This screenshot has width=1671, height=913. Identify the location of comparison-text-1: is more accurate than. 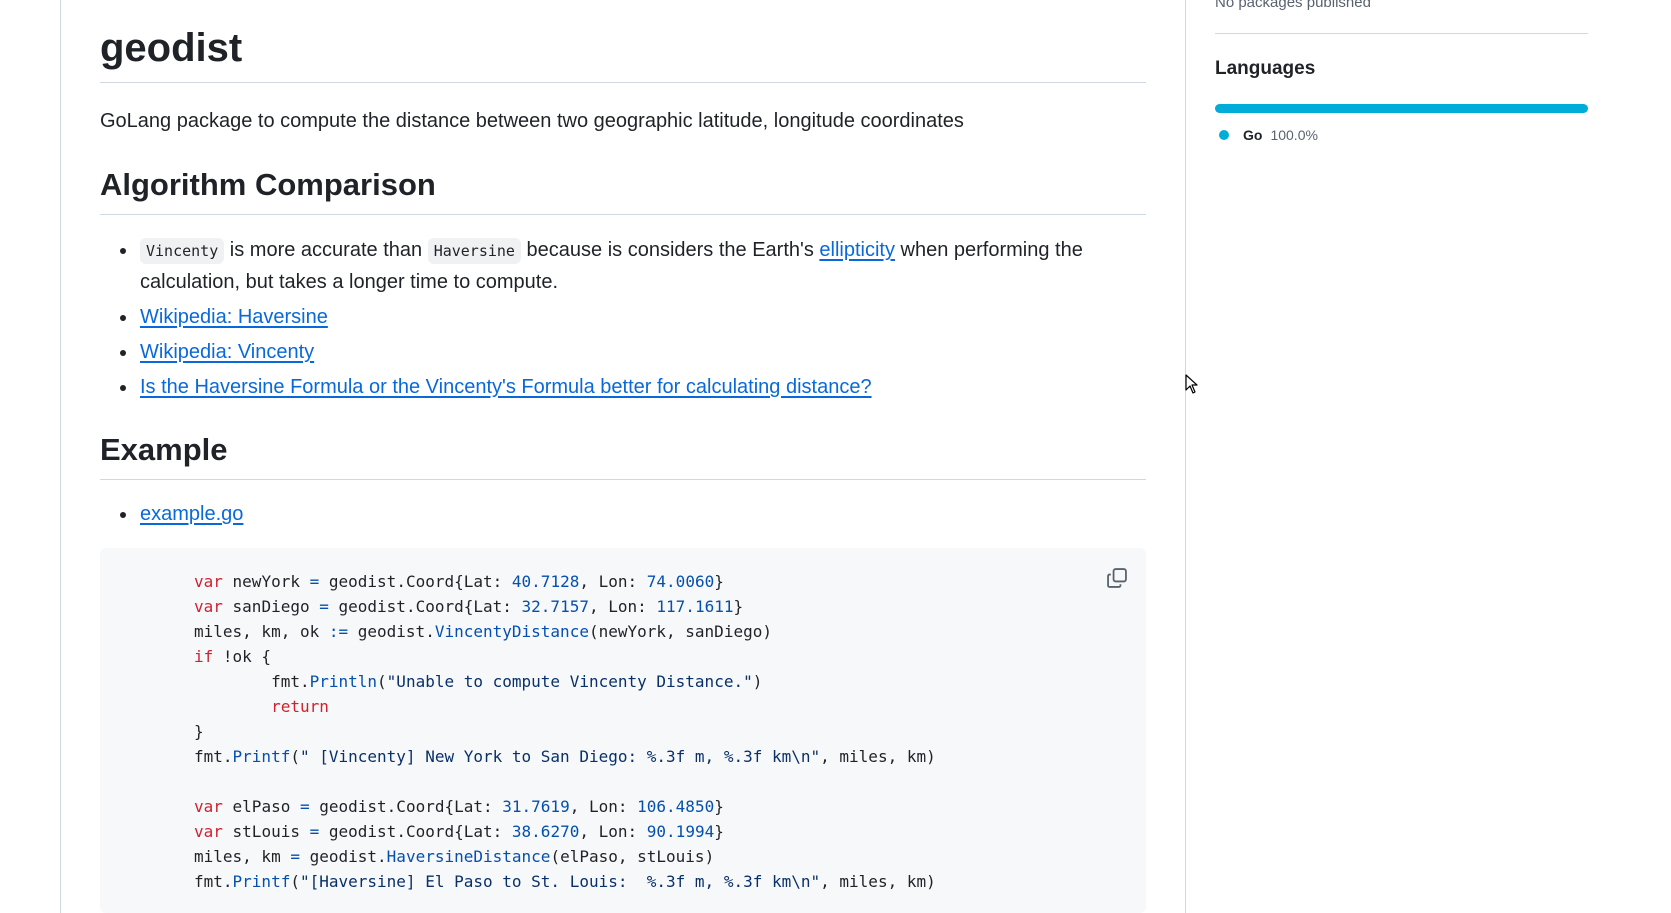
(326, 250).